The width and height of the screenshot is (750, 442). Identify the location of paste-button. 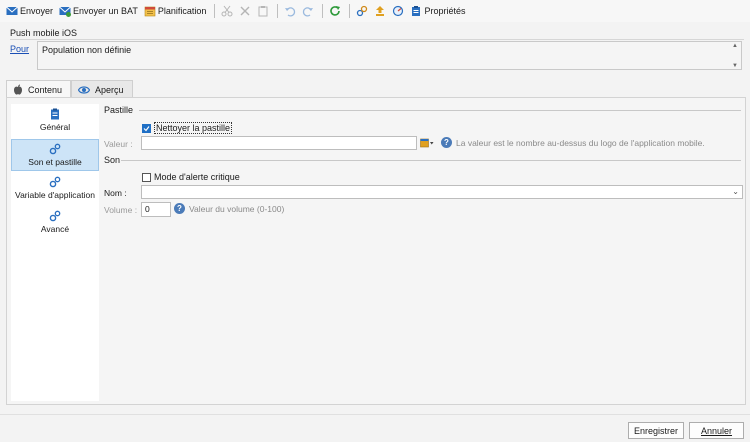
(263, 11).